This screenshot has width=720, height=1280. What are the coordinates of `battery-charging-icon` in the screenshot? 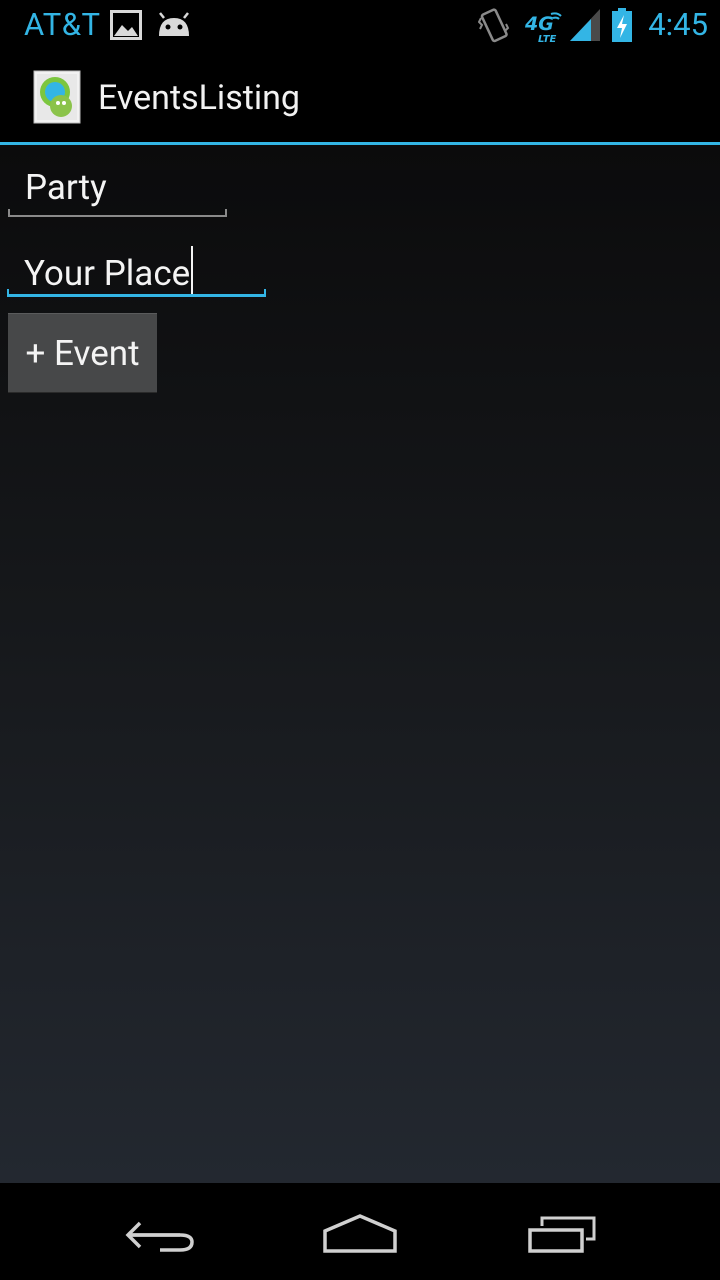 It's located at (622, 27).